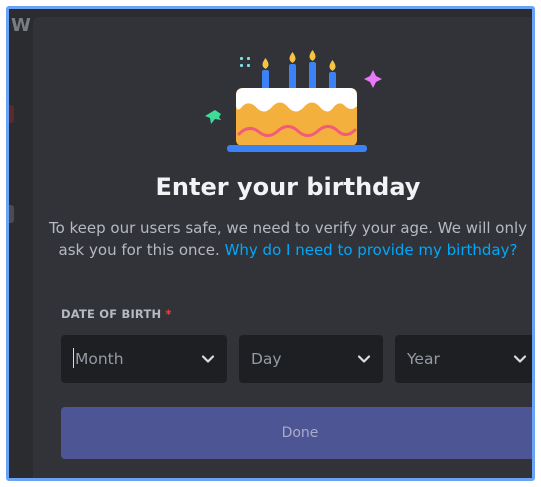 This screenshot has height=487, width=541. What do you see at coordinates (99, 359) in the screenshot?
I see `month-placeholder: Month` at bounding box center [99, 359].